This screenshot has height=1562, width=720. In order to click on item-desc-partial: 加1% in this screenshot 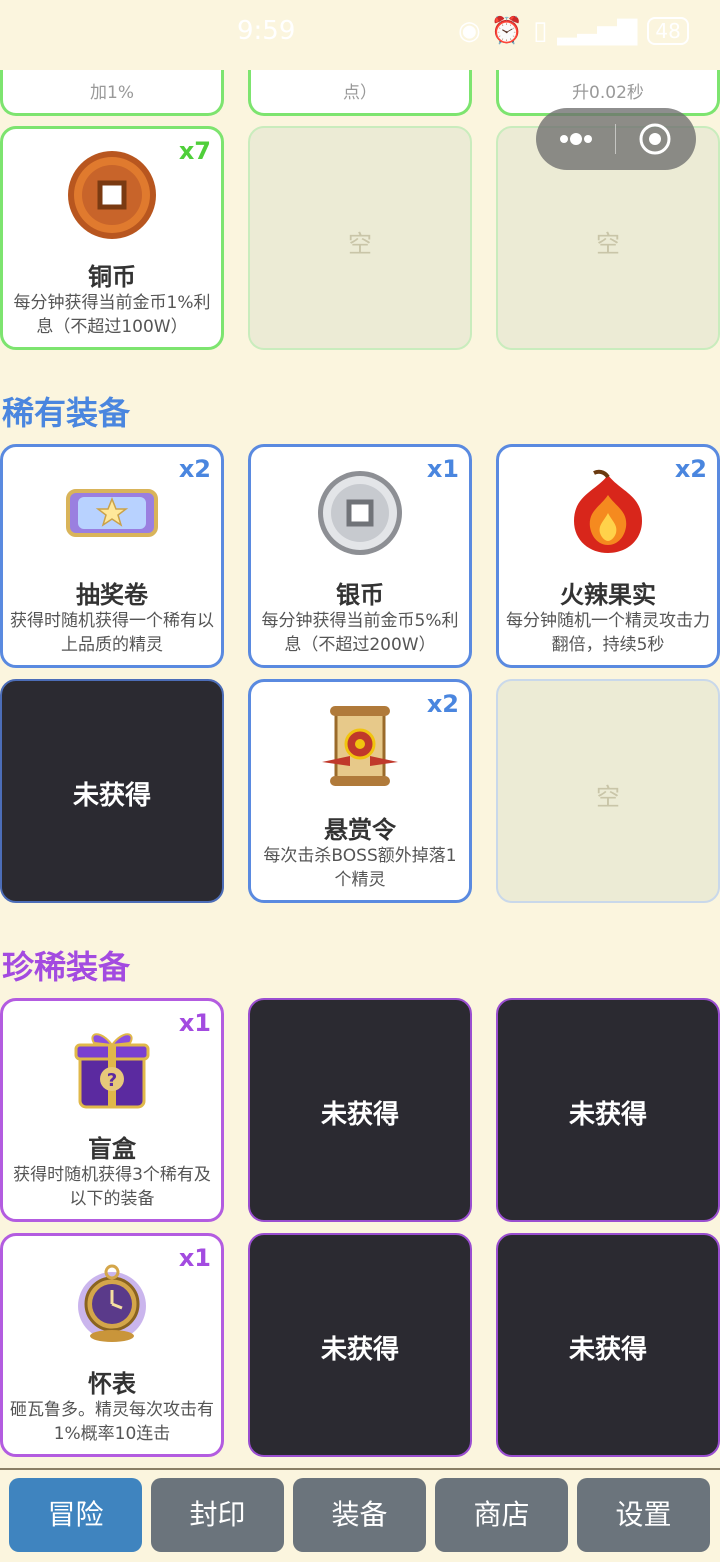, I will do `click(112, 93)`.